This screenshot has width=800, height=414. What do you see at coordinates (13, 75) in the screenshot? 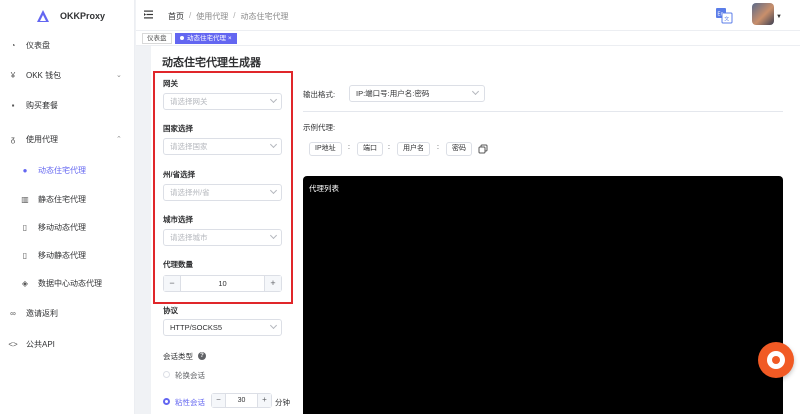
I see `yen-icon: ¥` at bounding box center [13, 75].